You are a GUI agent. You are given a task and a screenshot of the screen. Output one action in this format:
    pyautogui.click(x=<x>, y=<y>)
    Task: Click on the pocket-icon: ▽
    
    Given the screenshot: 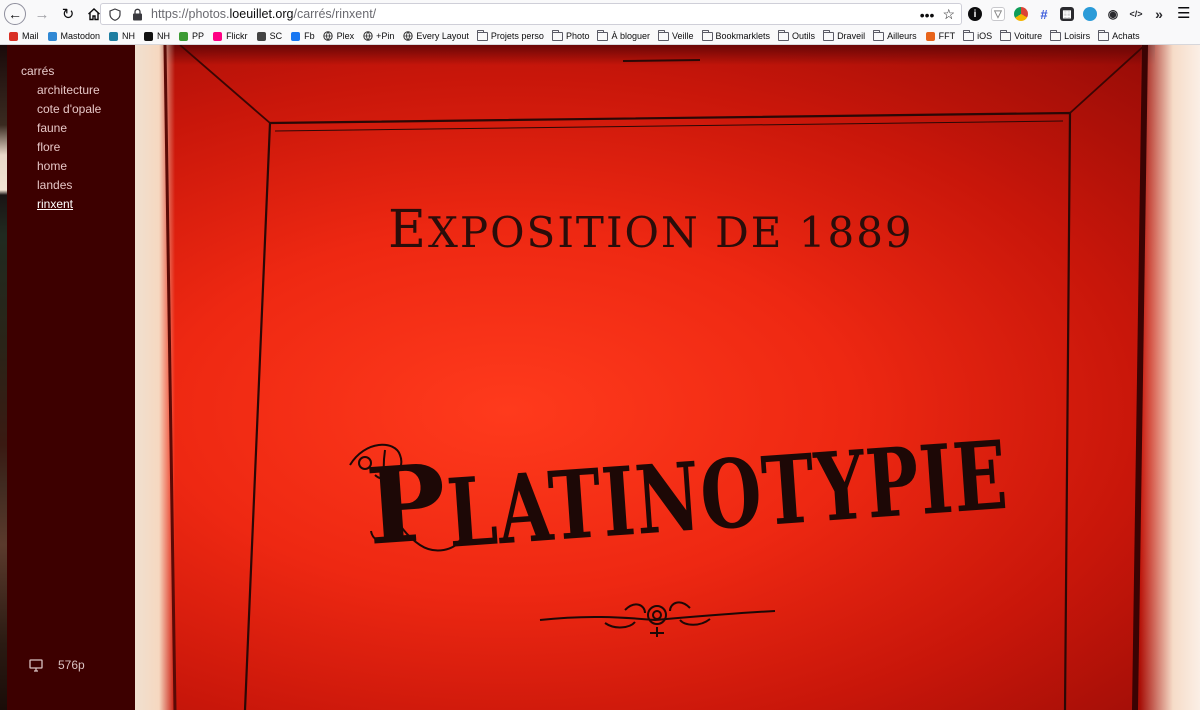 What is the action you would take?
    pyautogui.click(x=998, y=14)
    